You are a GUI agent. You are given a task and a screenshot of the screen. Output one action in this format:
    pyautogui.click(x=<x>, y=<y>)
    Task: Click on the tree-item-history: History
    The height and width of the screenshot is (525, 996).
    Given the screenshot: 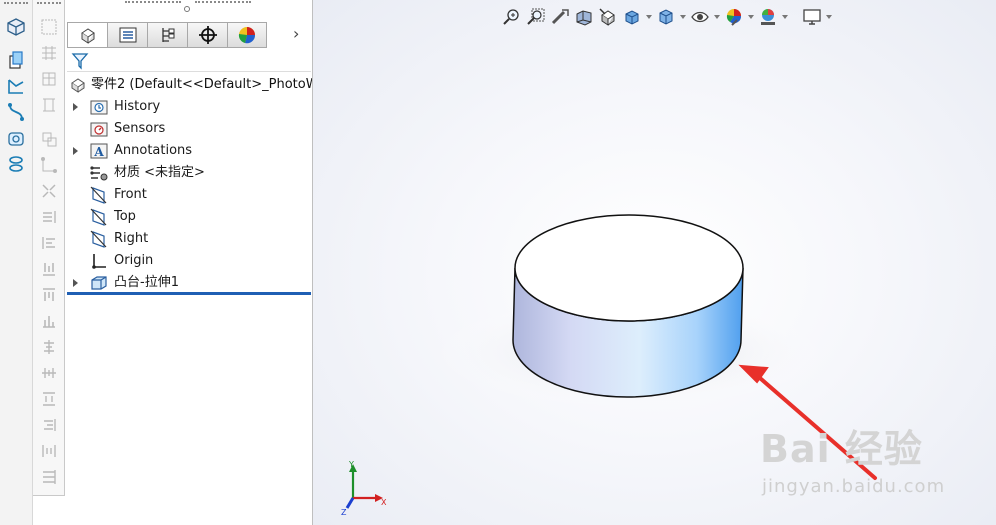 What is the action you would take?
    pyautogui.click(x=189, y=107)
    